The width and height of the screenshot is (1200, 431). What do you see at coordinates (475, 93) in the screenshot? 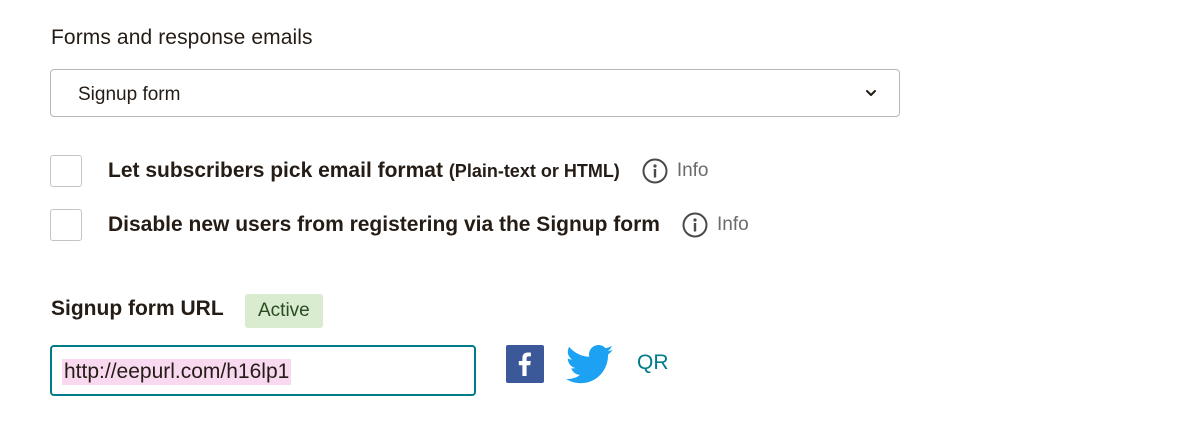
I see `form-select: Signup form` at bounding box center [475, 93].